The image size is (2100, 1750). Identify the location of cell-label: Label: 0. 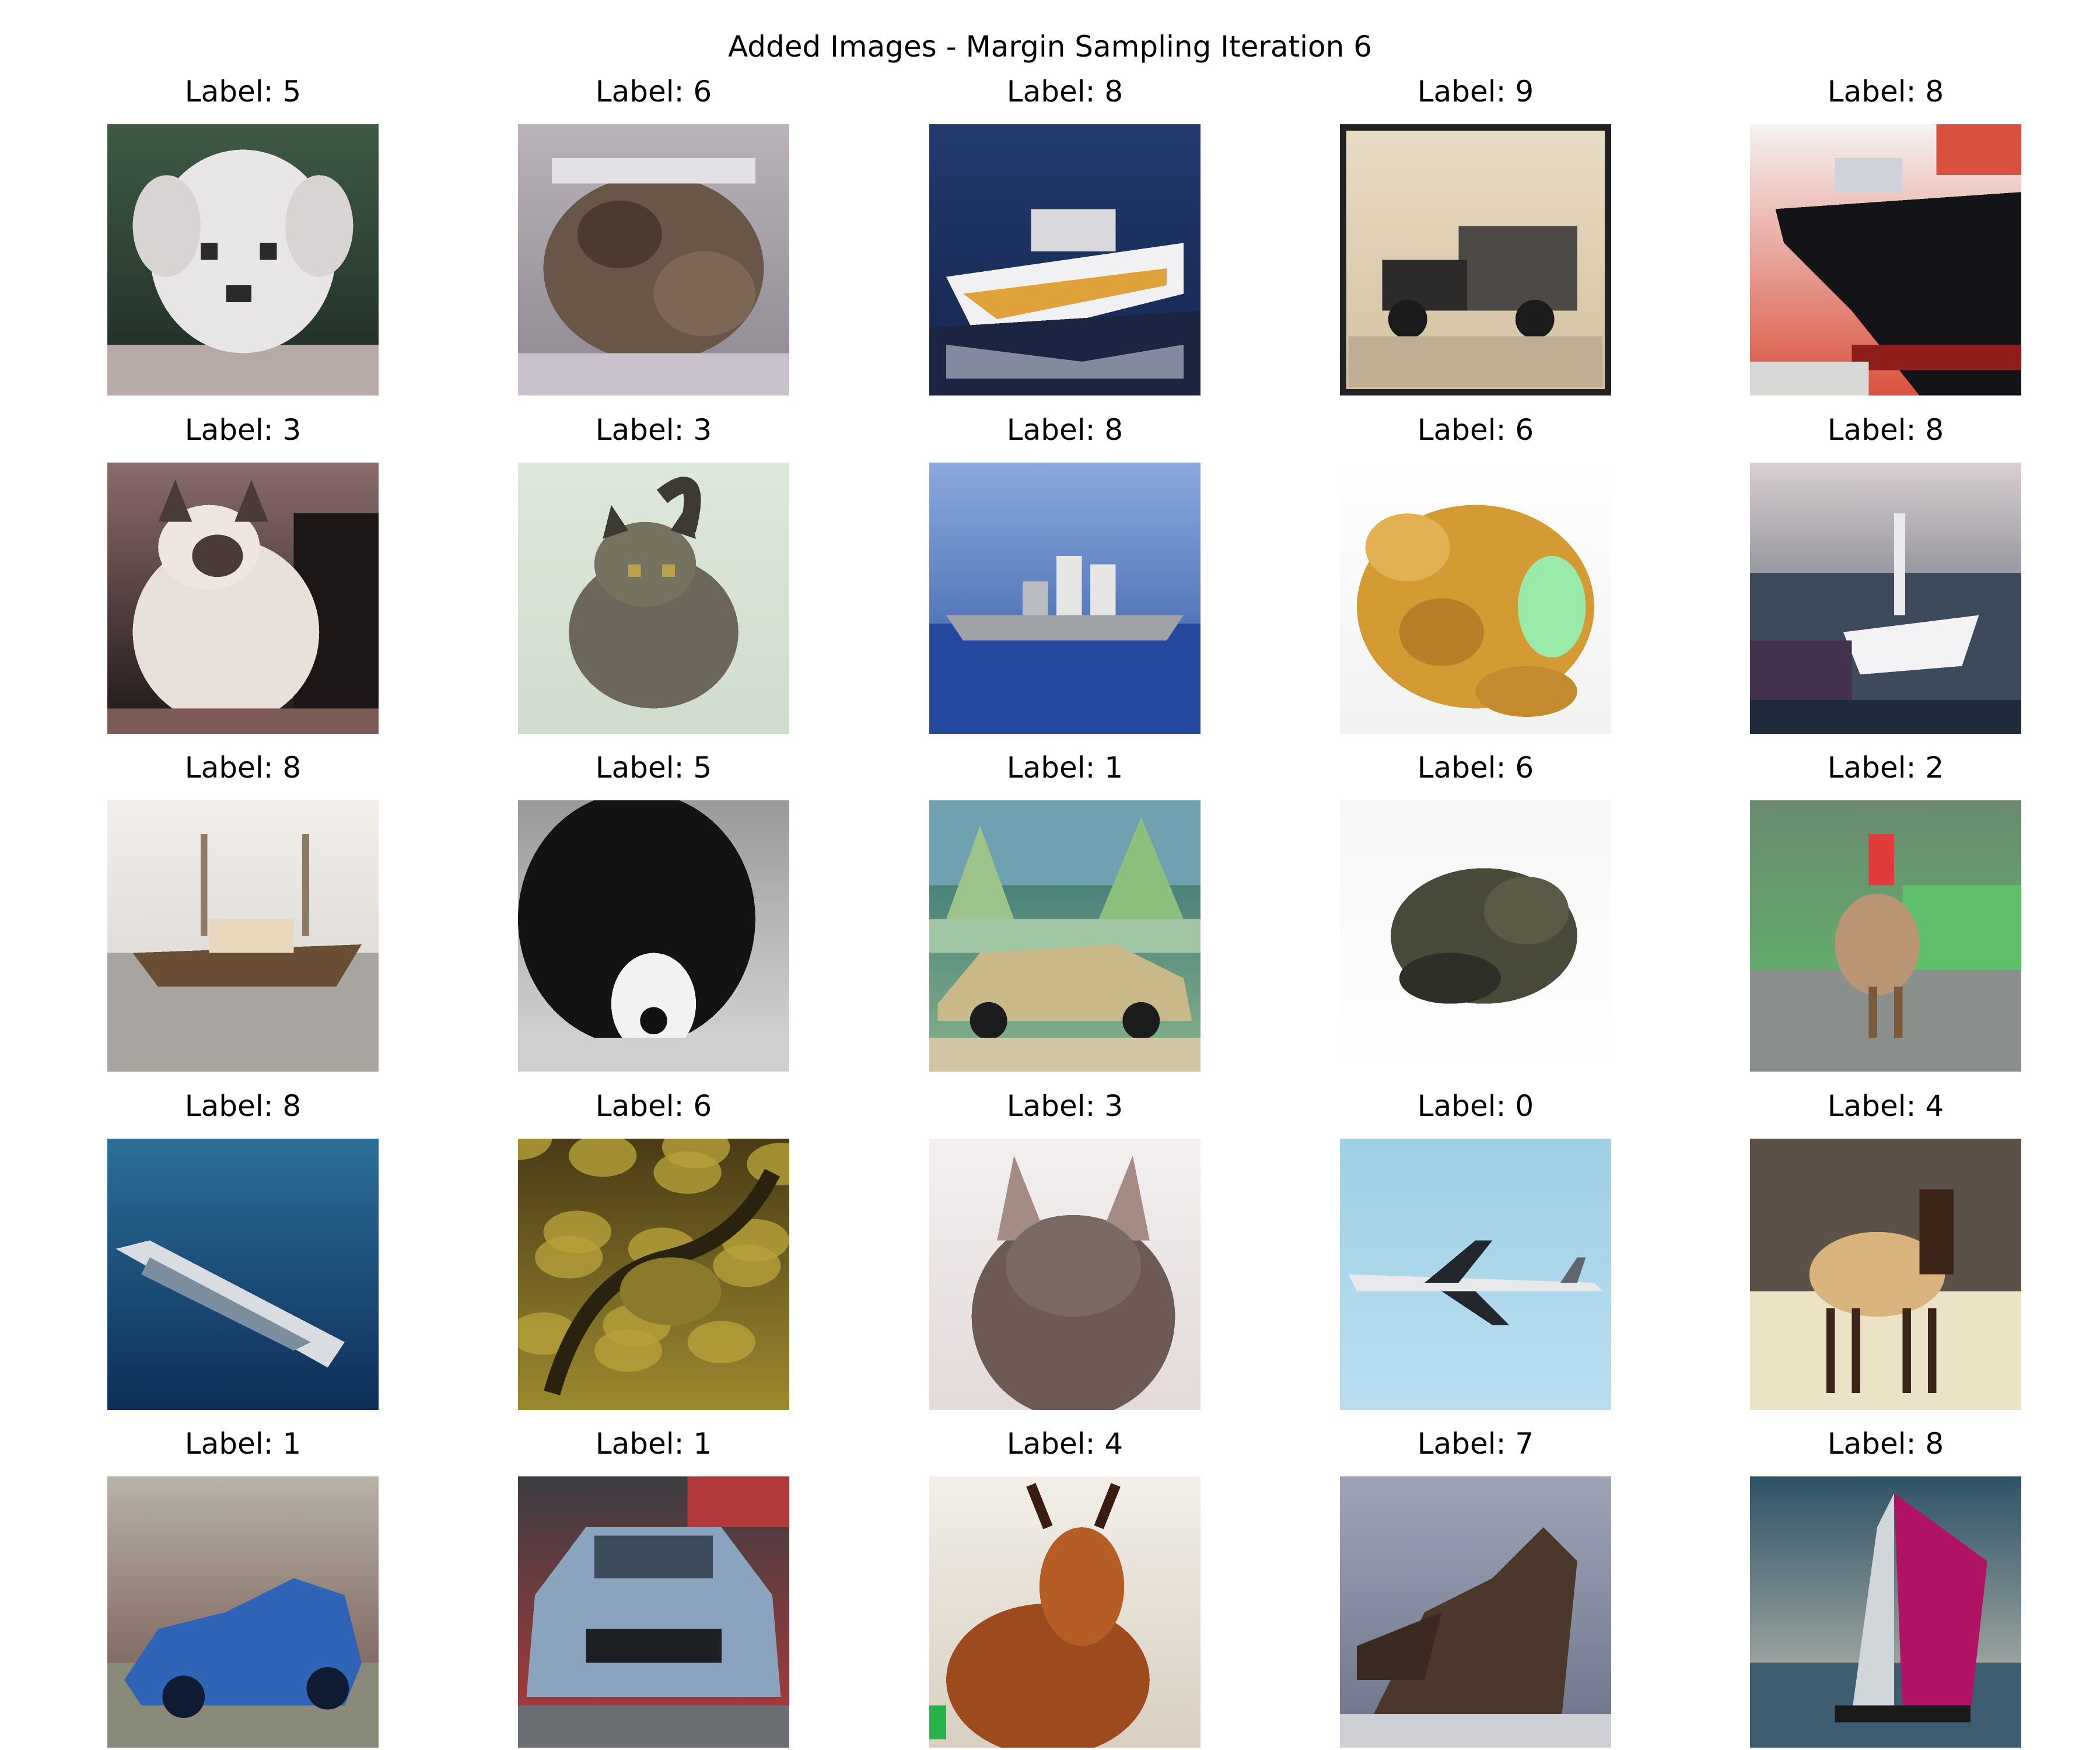
(1475, 1106).